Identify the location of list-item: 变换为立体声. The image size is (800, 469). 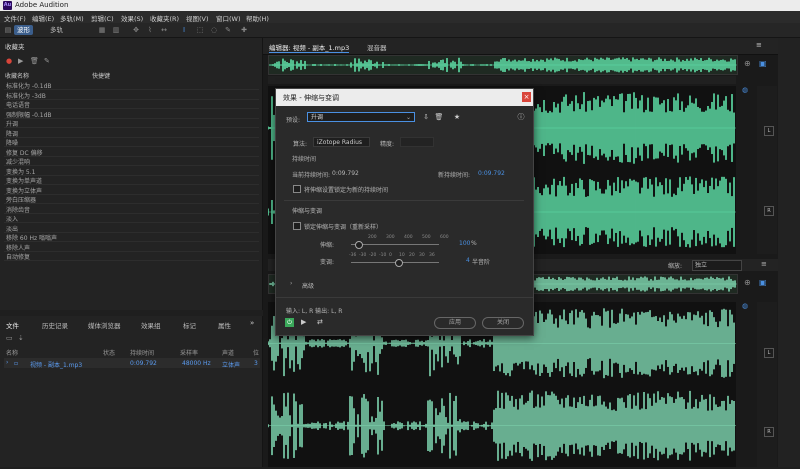
(131, 190).